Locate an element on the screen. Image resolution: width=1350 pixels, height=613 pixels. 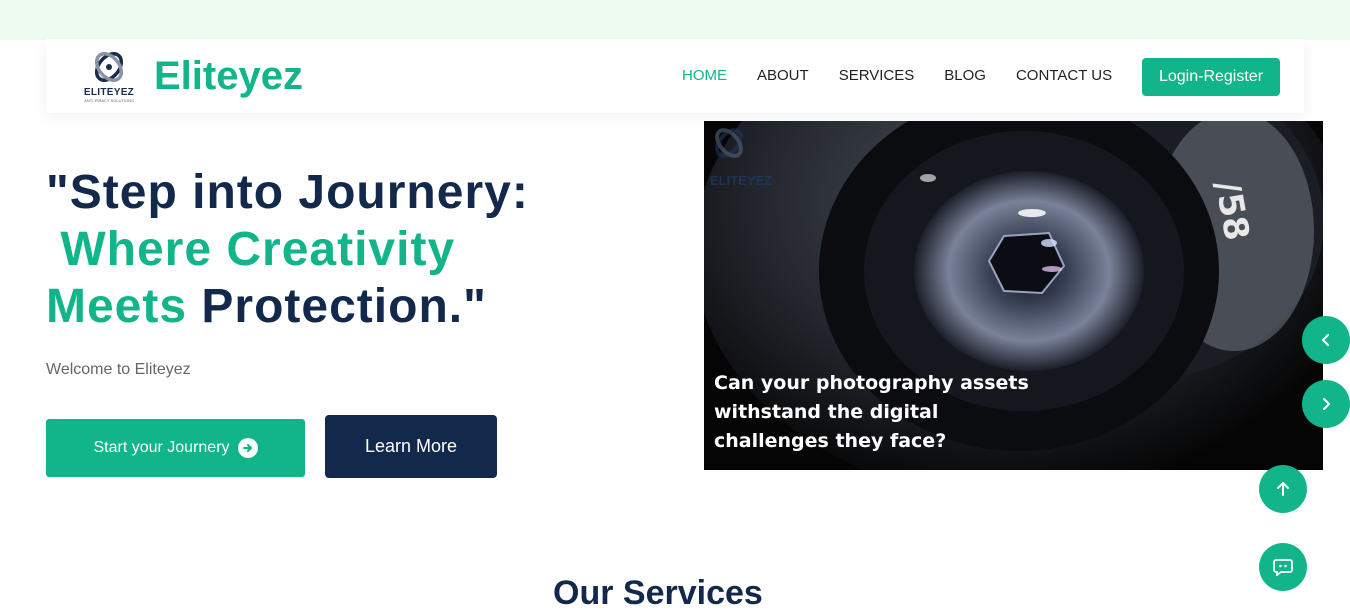
hero-title-line1: "Step into Journery: is located at coordinates (287, 192).